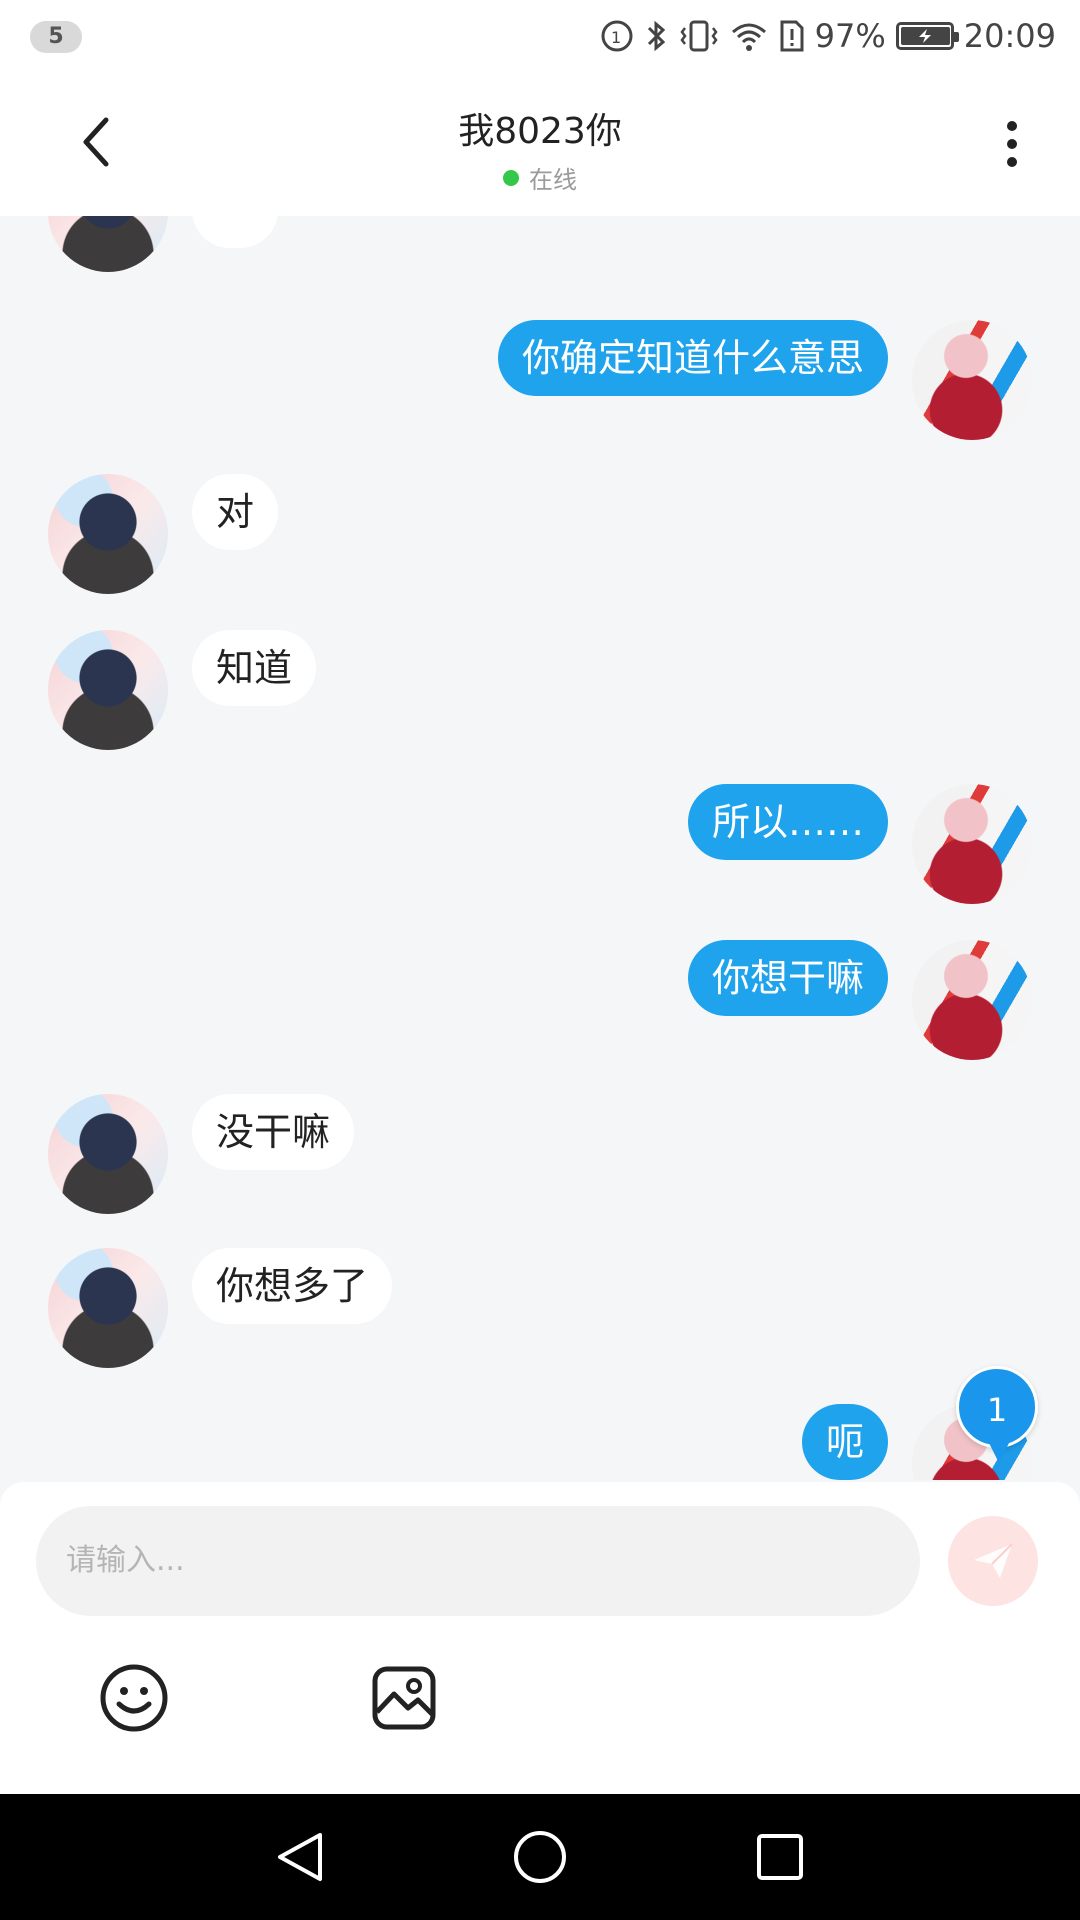 This screenshot has width=1080, height=1920. Describe the element at coordinates (235, 232) in the screenshot. I see `message-bubble-partial` at that location.